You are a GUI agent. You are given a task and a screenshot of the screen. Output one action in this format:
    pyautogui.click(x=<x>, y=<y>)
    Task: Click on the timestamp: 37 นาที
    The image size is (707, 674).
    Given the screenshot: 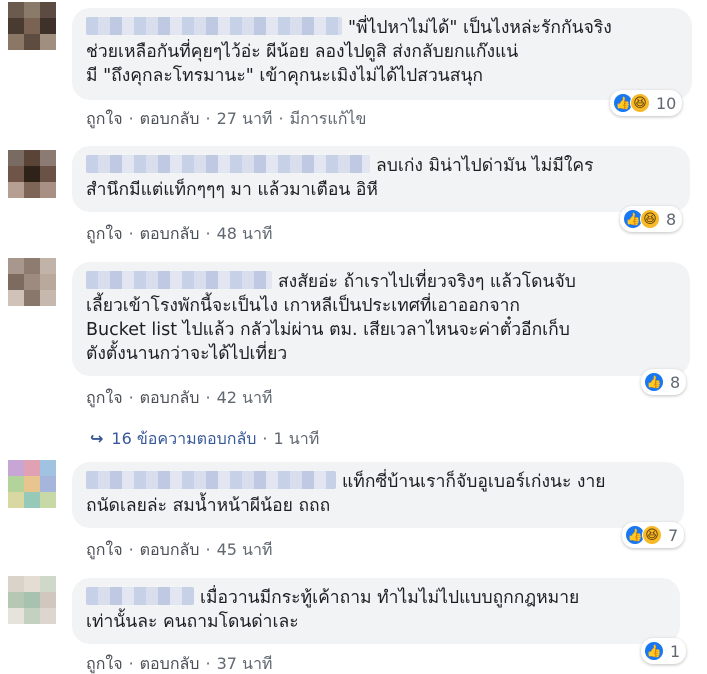 What is the action you would take?
    pyautogui.click(x=245, y=663)
    